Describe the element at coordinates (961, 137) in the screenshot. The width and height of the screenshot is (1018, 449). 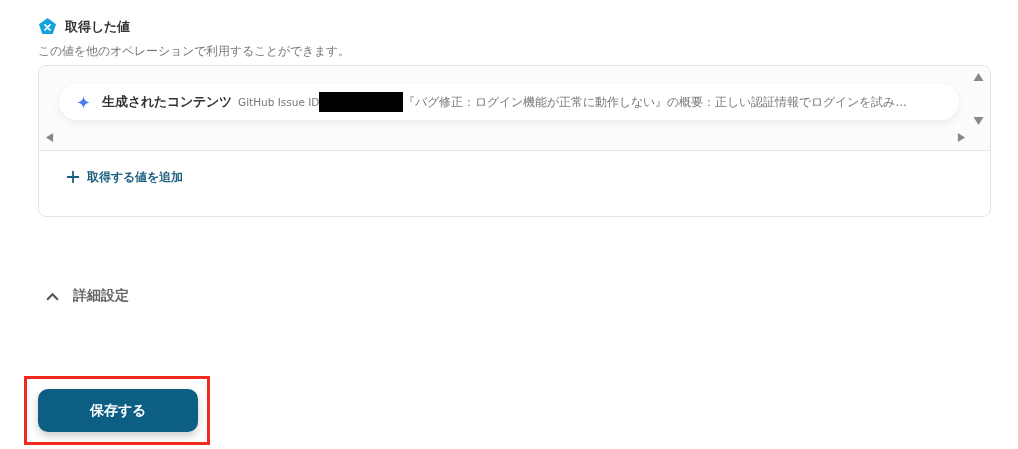
I see `scroll-right-icon` at that location.